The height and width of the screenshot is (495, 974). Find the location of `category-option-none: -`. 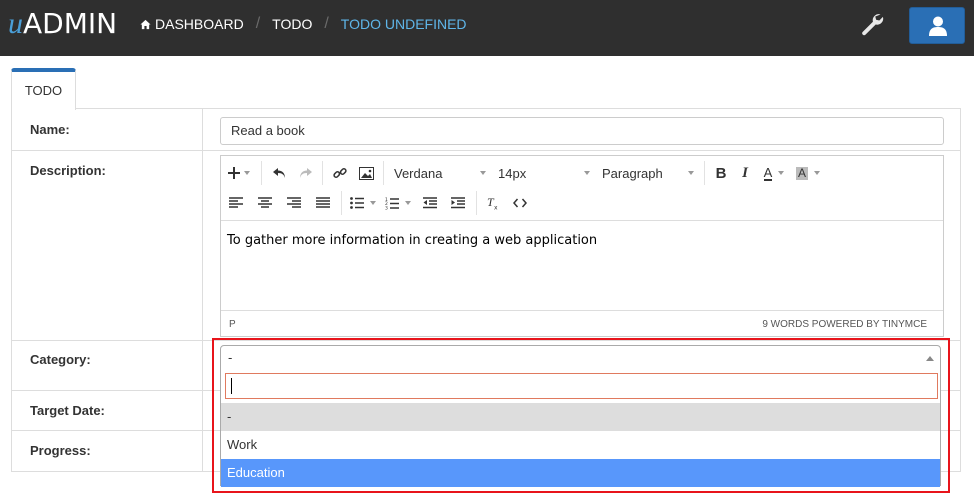

category-option-none: - is located at coordinates (580, 417).